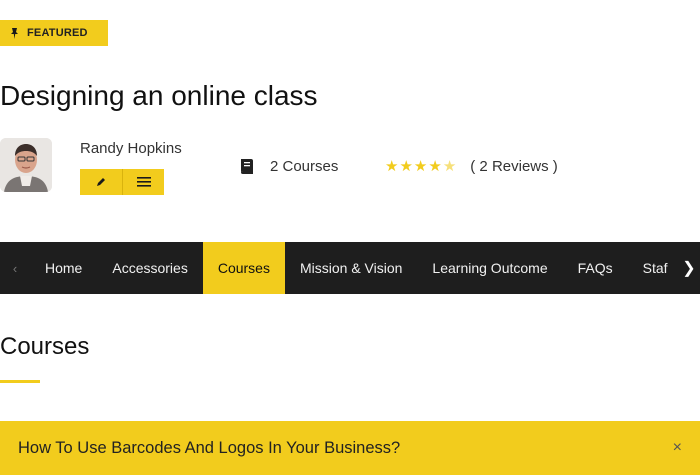  What do you see at coordinates (247, 167) in the screenshot?
I see `book-icon` at bounding box center [247, 167].